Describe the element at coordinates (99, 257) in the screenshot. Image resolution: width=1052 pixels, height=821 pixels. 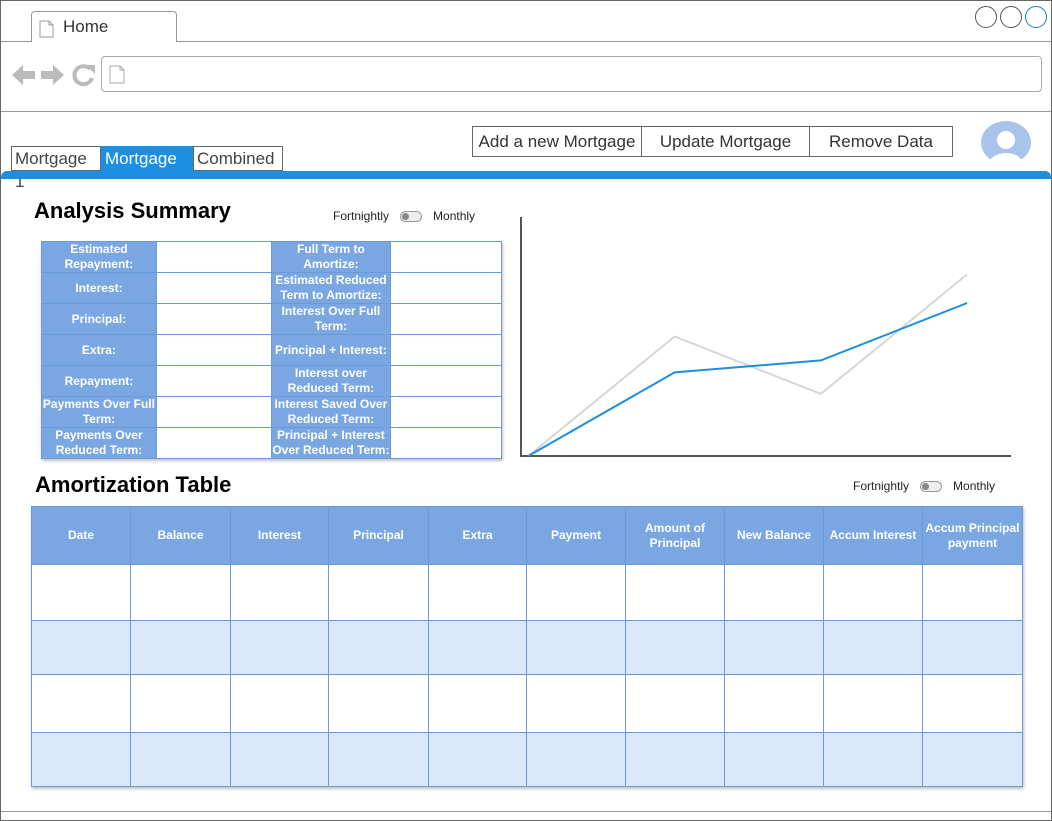
I see `summary-label: Estimated Repayment:` at that location.